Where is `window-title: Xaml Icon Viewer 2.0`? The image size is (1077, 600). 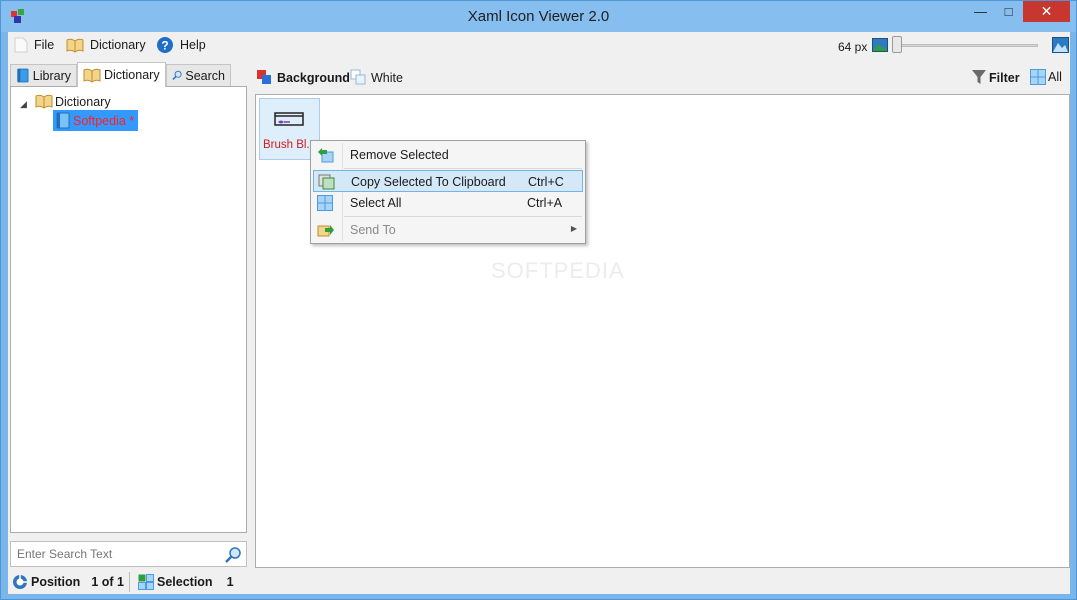 window-title: Xaml Icon Viewer 2.0 is located at coordinates (538, 16).